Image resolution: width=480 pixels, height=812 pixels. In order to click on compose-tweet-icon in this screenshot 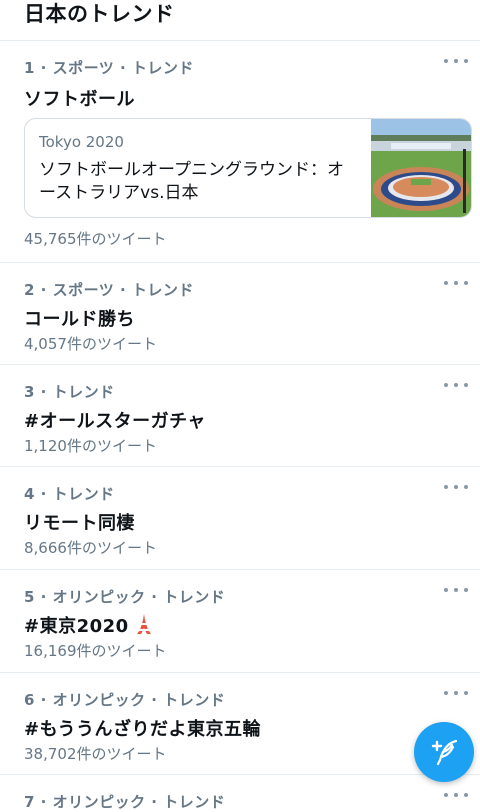, I will do `click(444, 752)`.